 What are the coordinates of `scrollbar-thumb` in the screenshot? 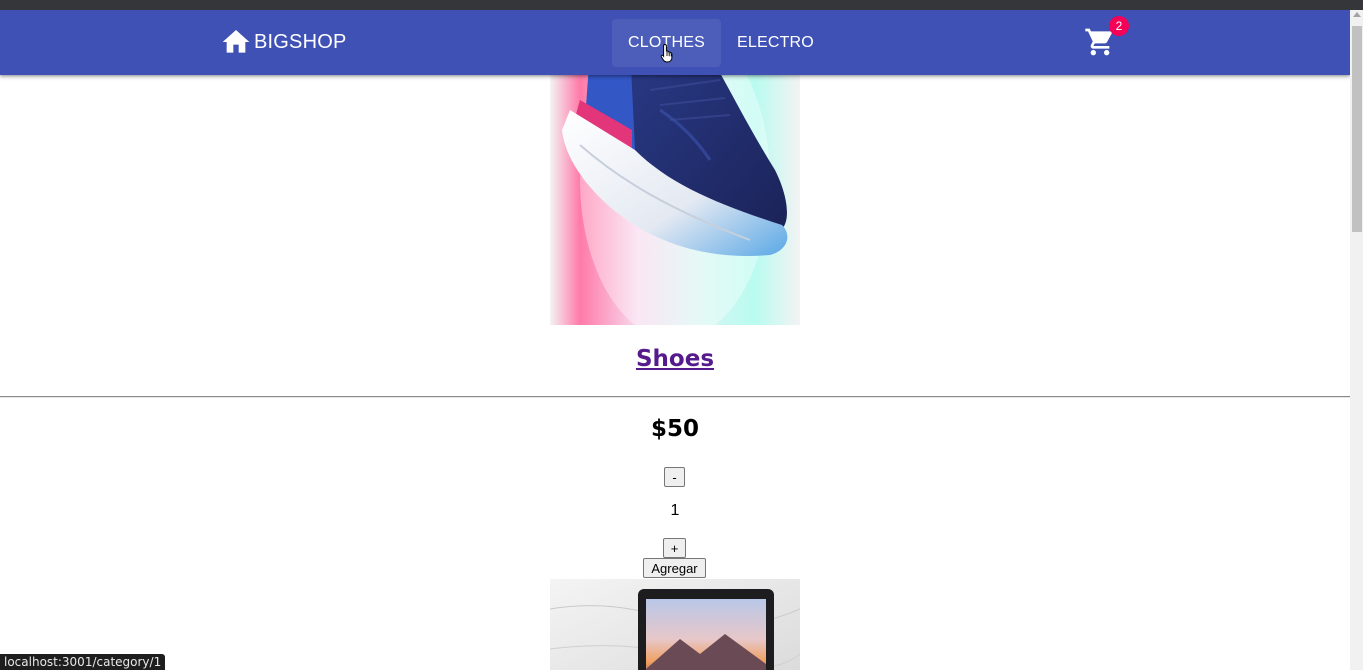 It's located at (1357, 129).